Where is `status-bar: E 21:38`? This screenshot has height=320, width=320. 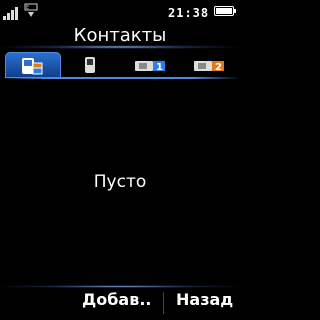
status-bar: E 21:38 is located at coordinates (120, 11).